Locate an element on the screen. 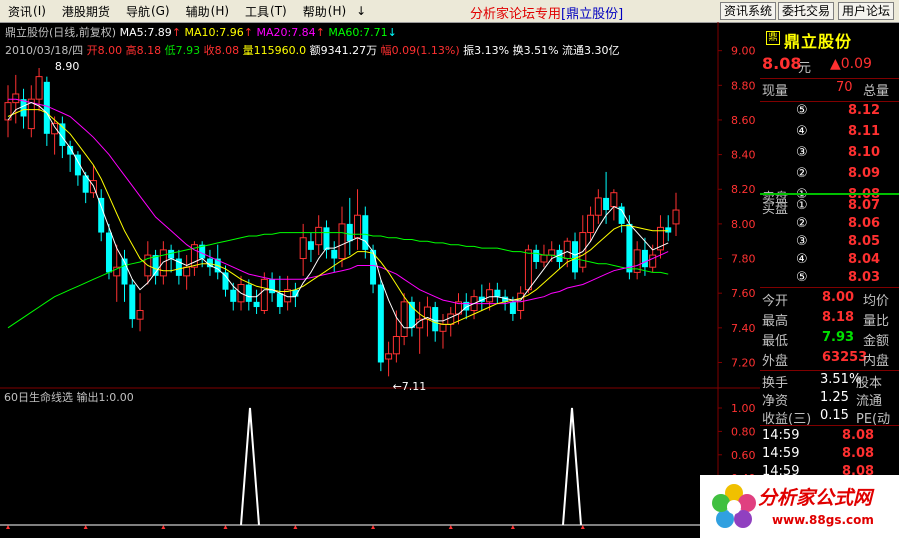  info-system-button: 资讯系统 is located at coordinates (748, 11).